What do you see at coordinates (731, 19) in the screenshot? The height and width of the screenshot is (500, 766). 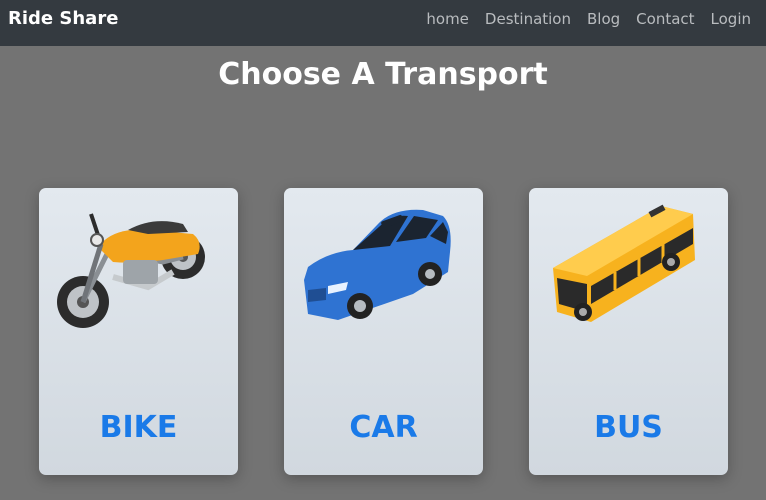 I see `nav-link-login: Login` at bounding box center [731, 19].